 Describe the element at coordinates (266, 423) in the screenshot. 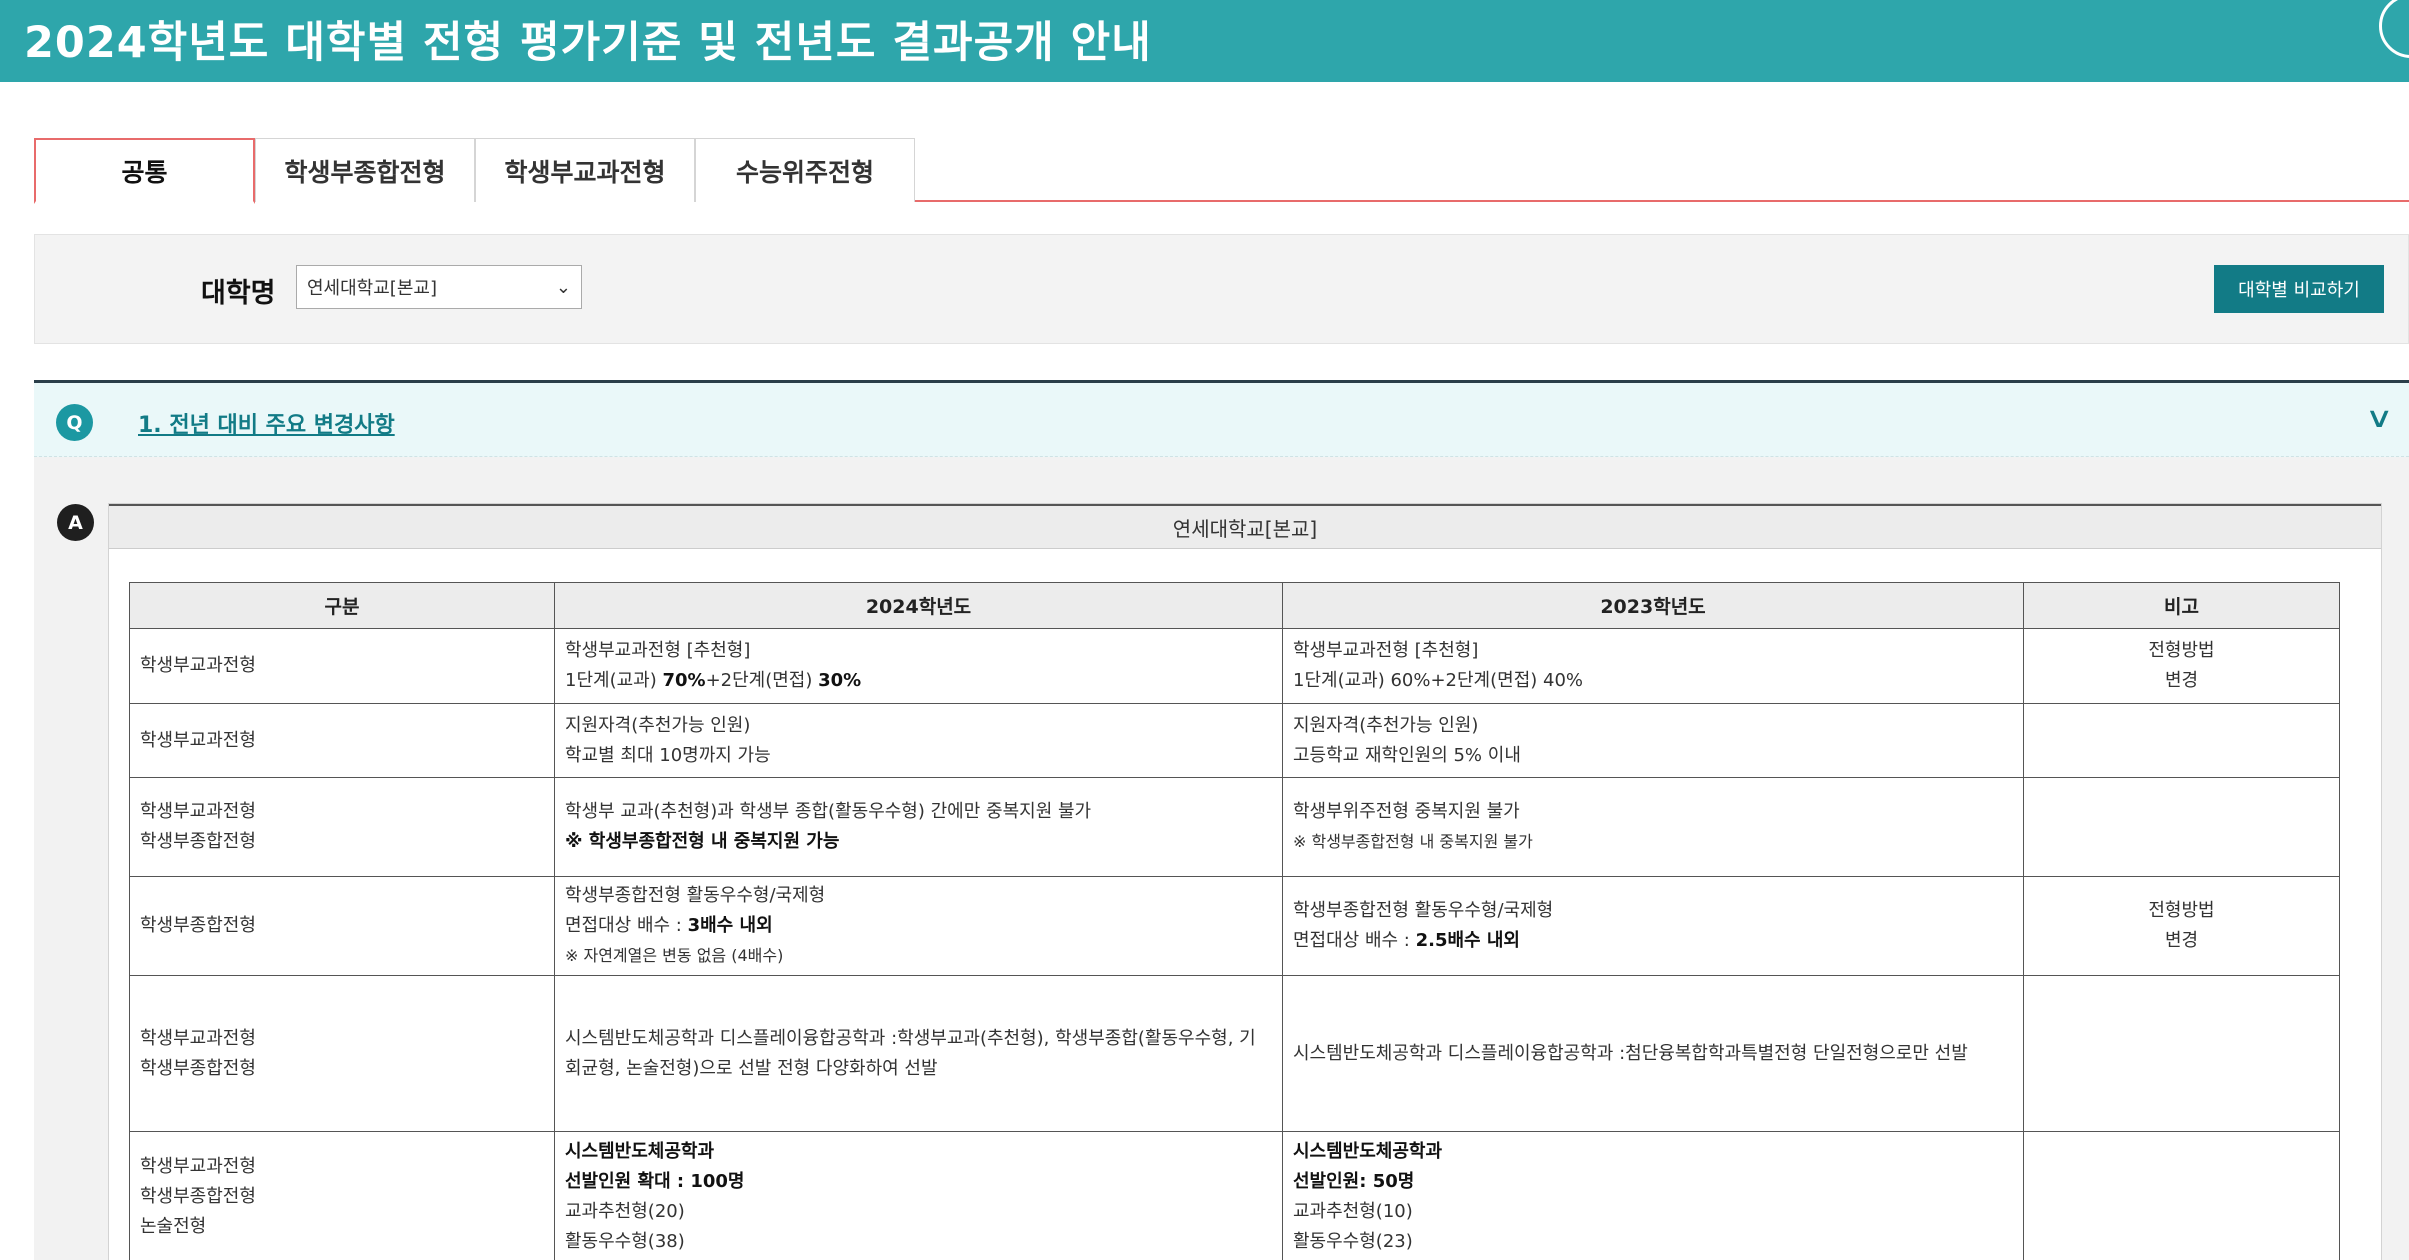

I see `question-title-link: 1. 전년 대비 주요 변경사항` at that location.